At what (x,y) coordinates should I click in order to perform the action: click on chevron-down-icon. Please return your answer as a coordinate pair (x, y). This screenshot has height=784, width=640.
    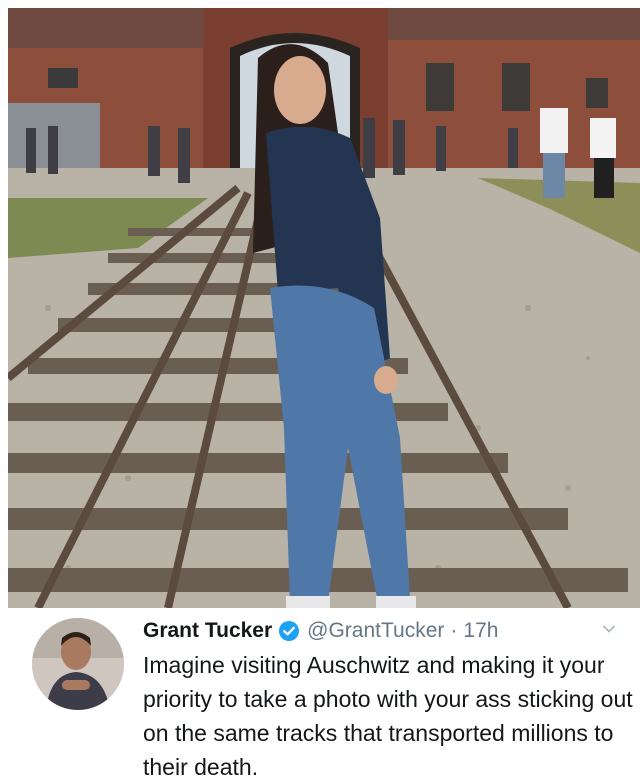
    Looking at the image, I should click on (609, 629).